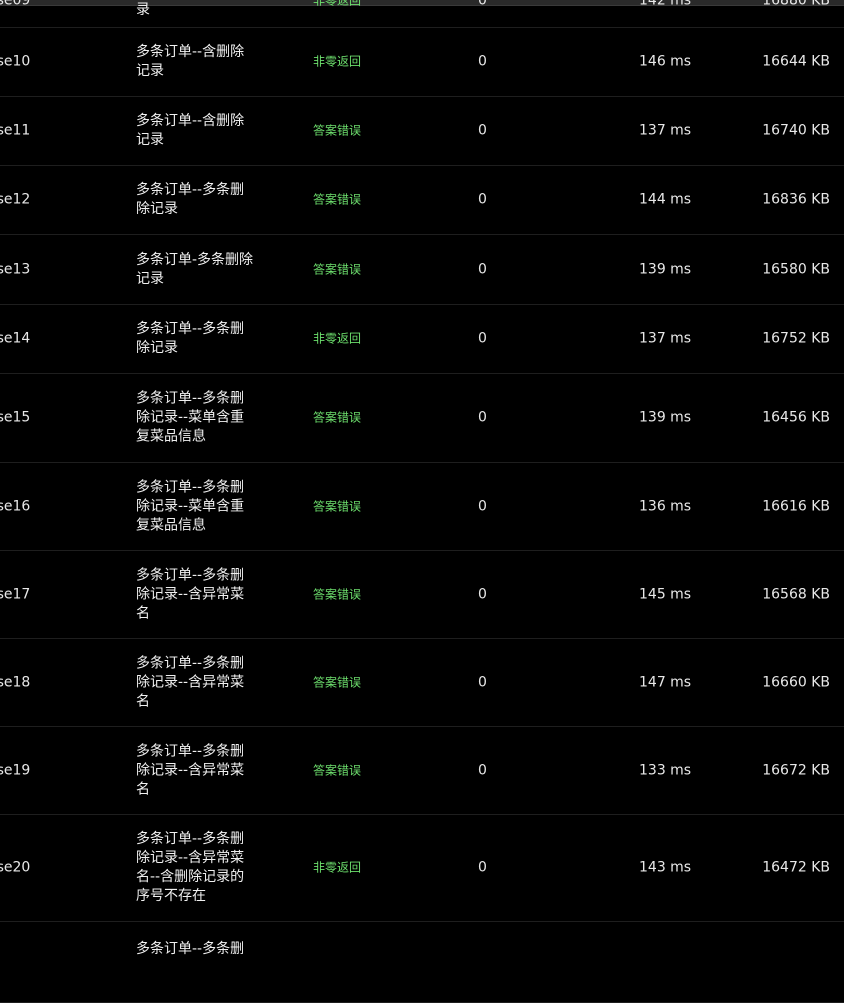 The height and width of the screenshot is (1003, 844). I want to click on case-name: 多条订单--多条删除记录--含异常菜名--含删除记录的序号不存在, so click(190, 867).